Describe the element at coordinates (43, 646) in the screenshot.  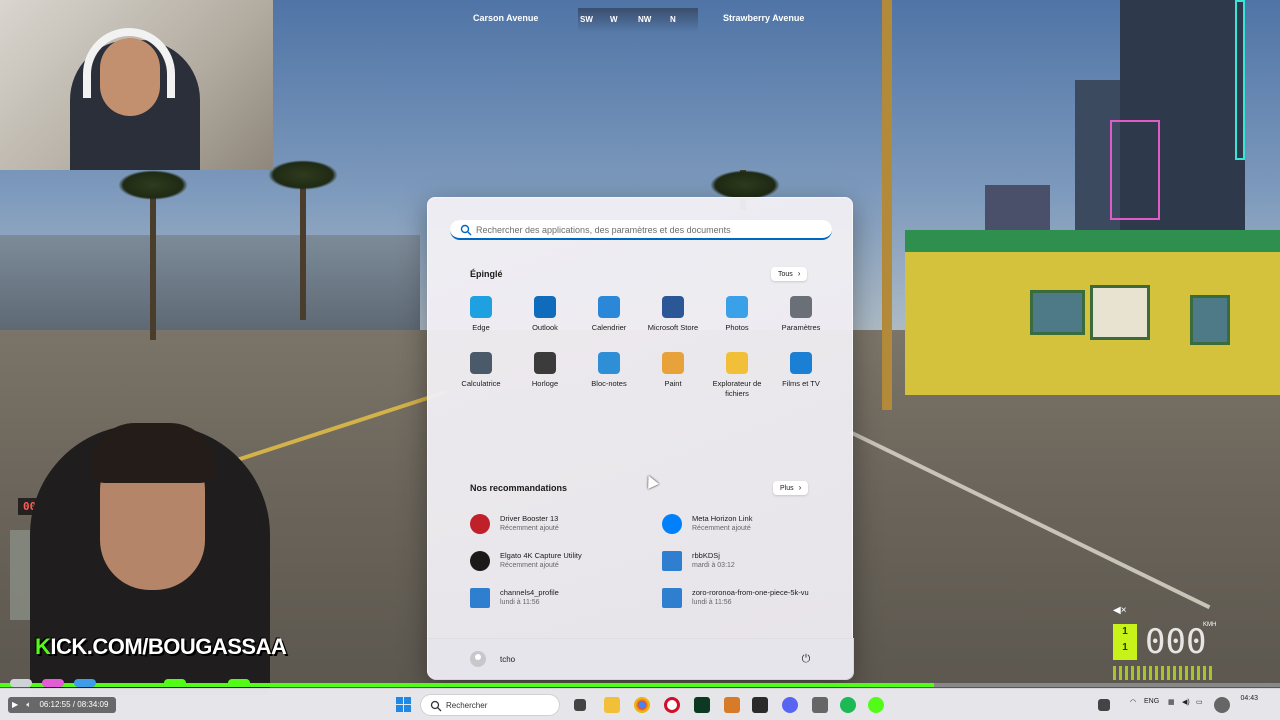
I see `kick-logo: K` at that location.